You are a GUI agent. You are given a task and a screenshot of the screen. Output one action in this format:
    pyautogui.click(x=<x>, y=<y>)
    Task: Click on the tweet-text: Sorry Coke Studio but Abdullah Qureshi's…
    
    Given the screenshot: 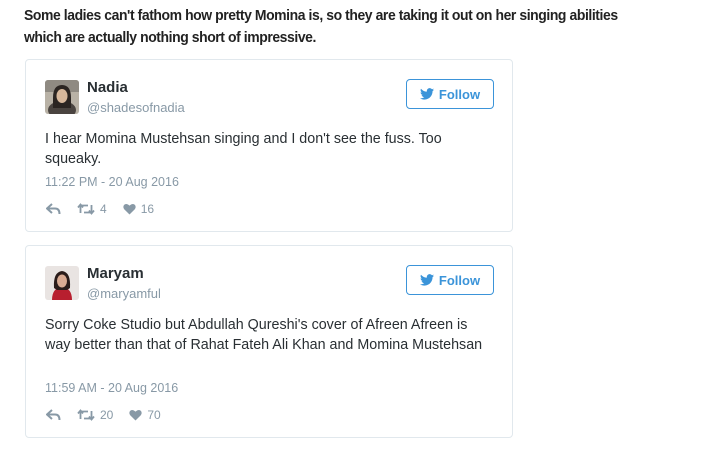 What is the action you would take?
    pyautogui.click(x=264, y=335)
    